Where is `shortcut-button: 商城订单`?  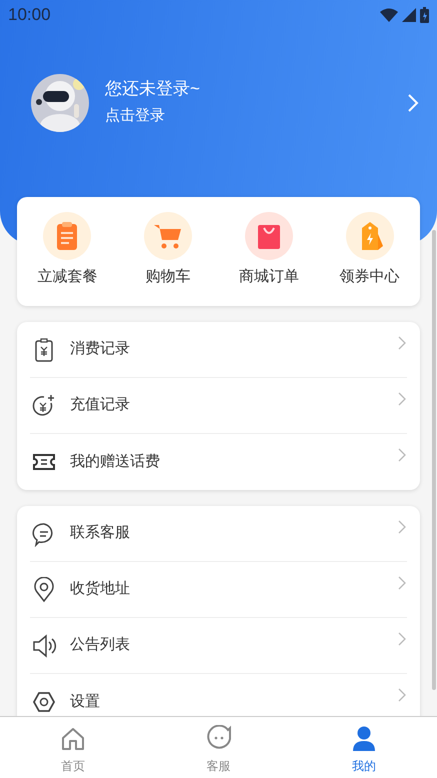
shortcut-button: 商城订单 is located at coordinates (269, 259).